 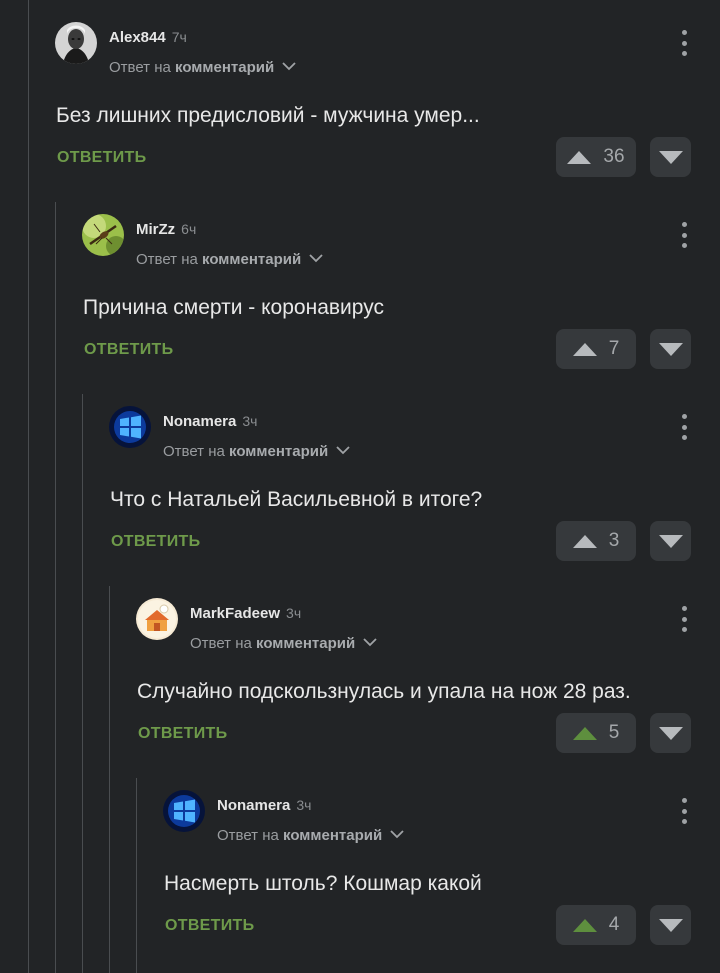 What do you see at coordinates (157, 619) in the screenshot?
I see `avatar-cartoon-icon` at bounding box center [157, 619].